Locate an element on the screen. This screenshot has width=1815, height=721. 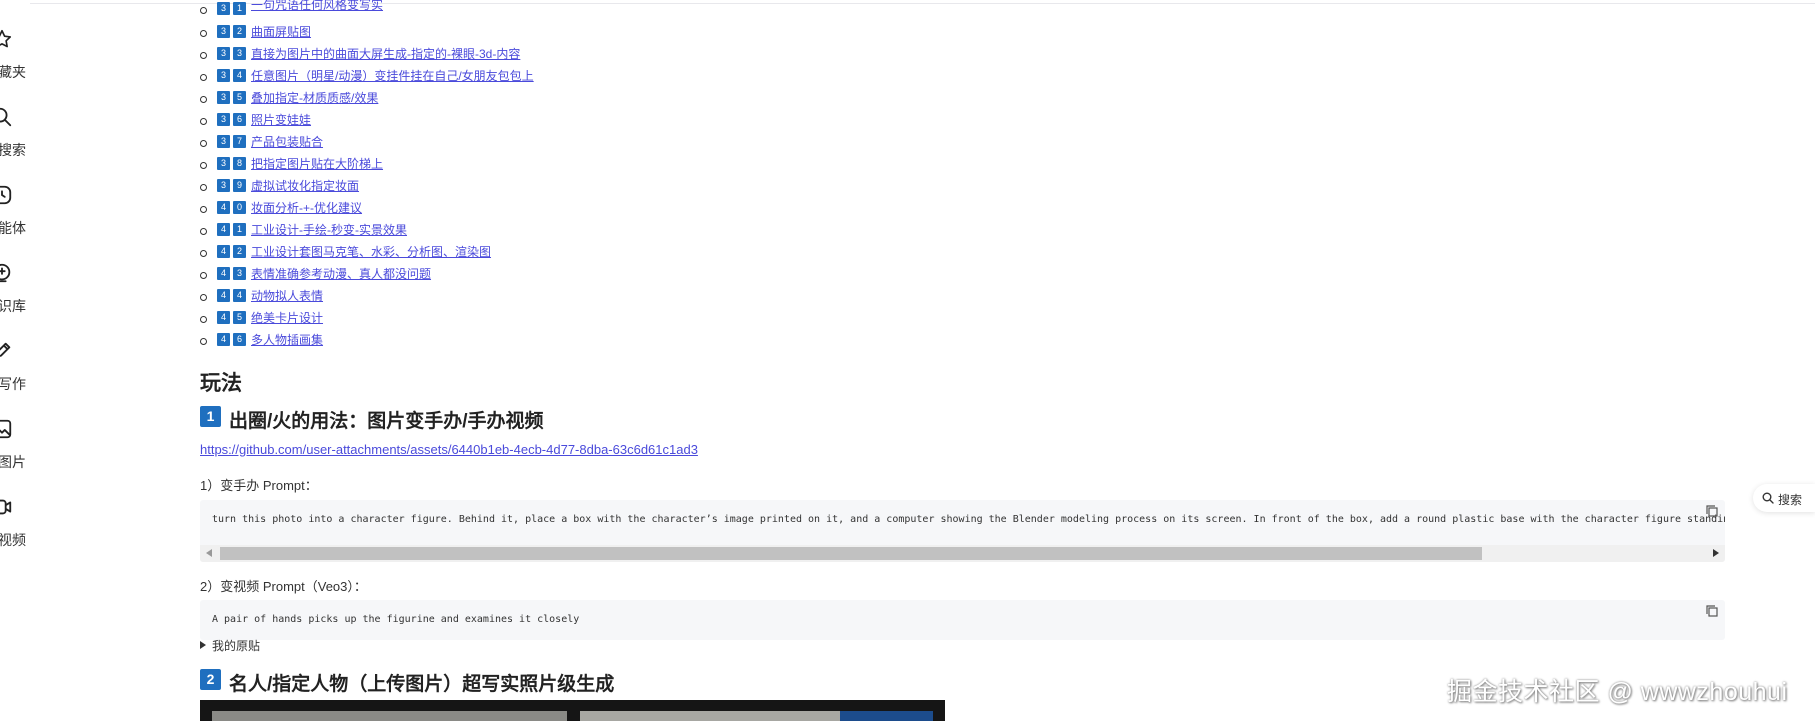
toc-link: 妆面分析-+-优化建议 is located at coordinates (306, 208).